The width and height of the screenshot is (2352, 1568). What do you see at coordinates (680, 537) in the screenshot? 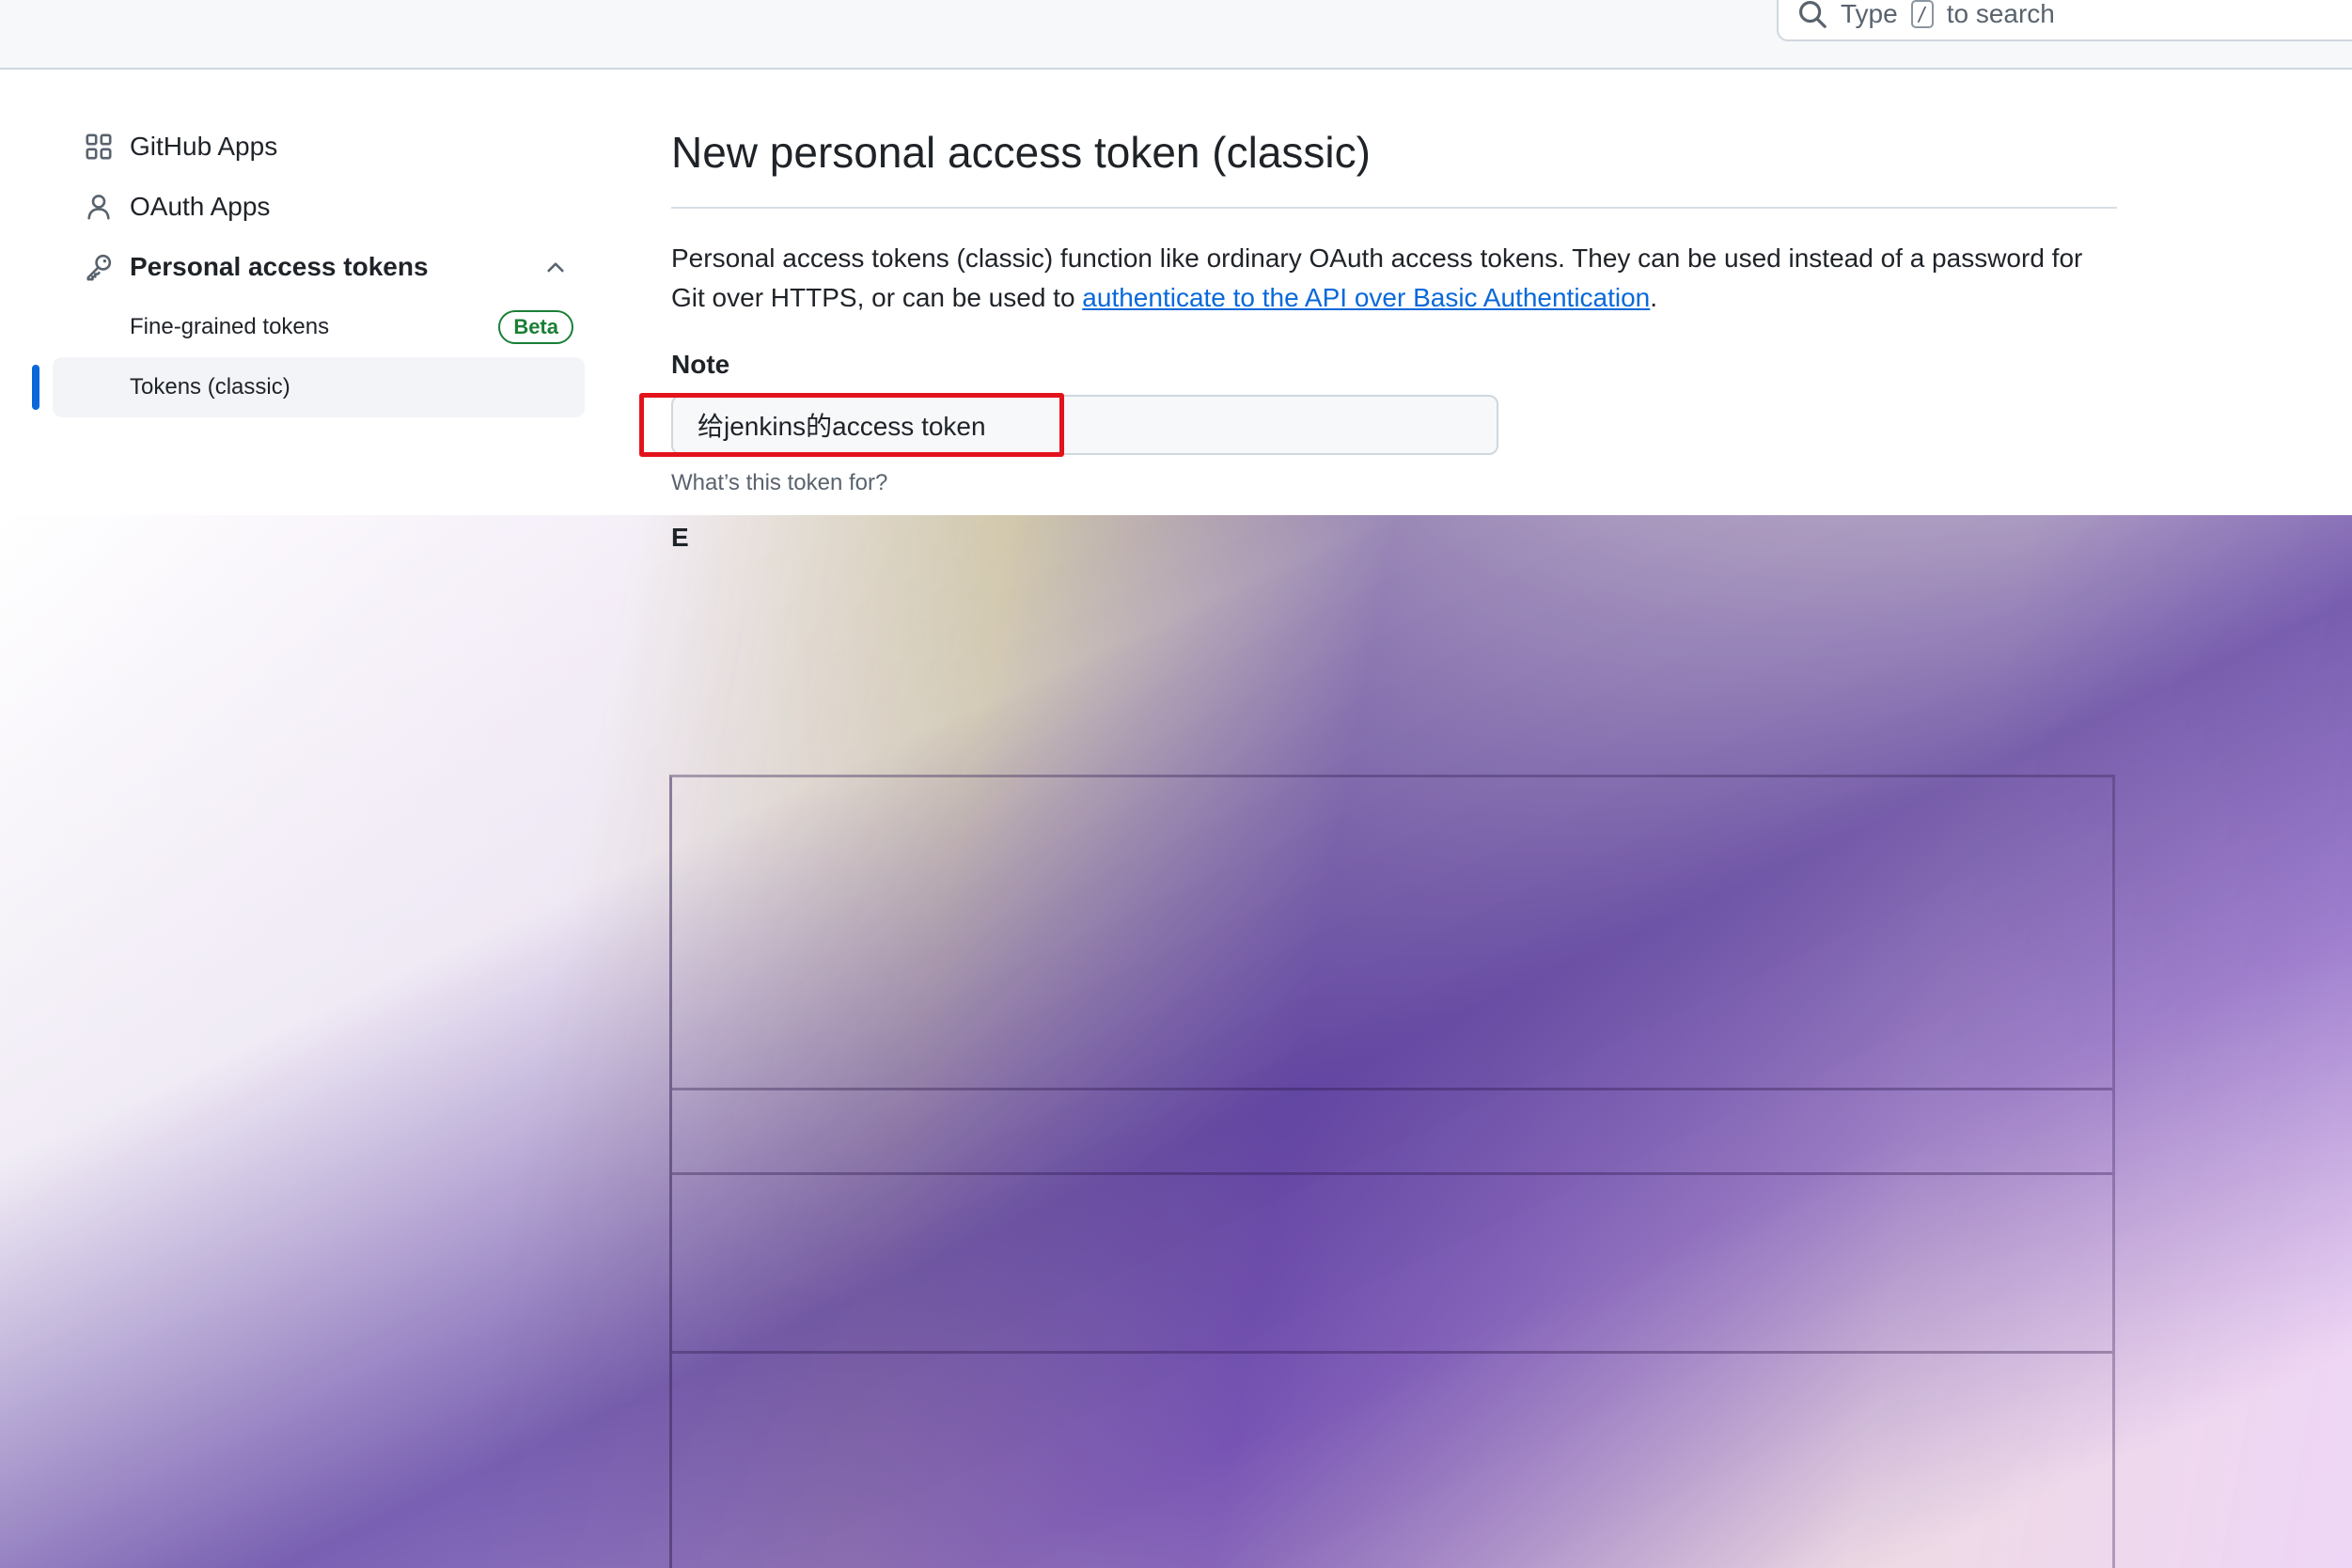
I see `expiration-label-partial: E` at bounding box center [680, 537].